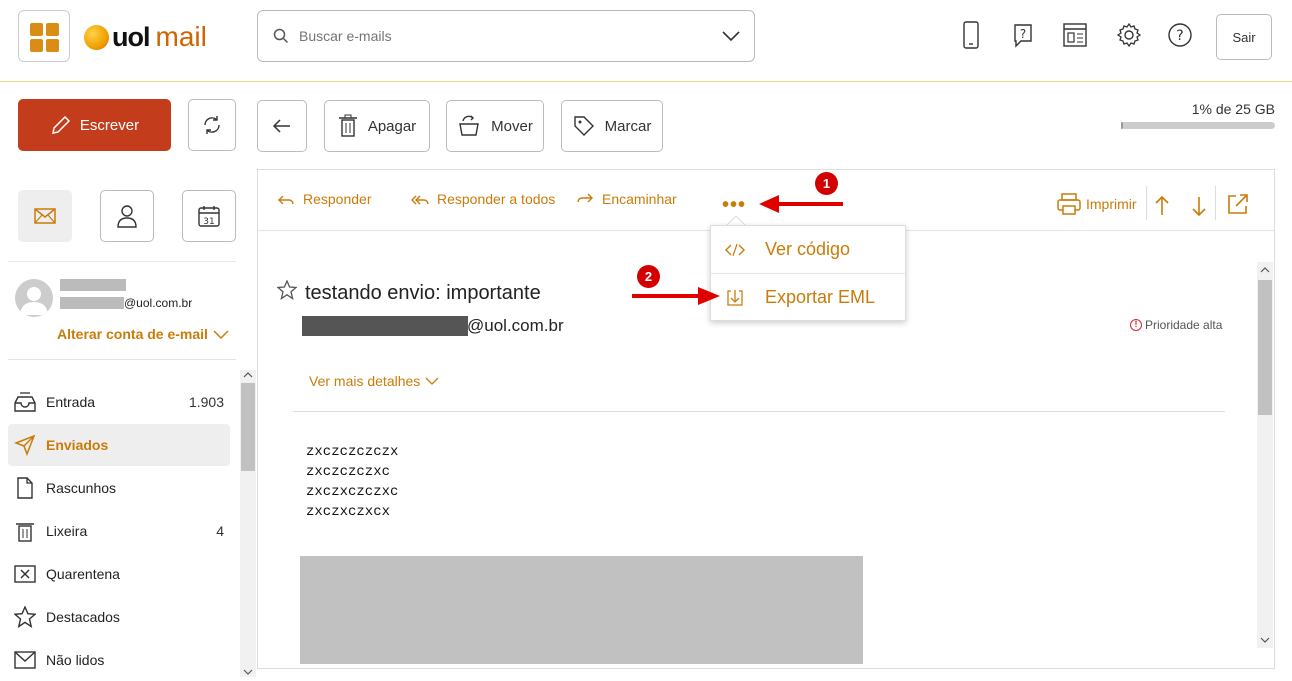 Image resolution: width=1292 pixels, height=681 pixels. What do you see at coordinates (735, 297) in the screenshot?
I see `download-icon` at bounding box center [735, 297].